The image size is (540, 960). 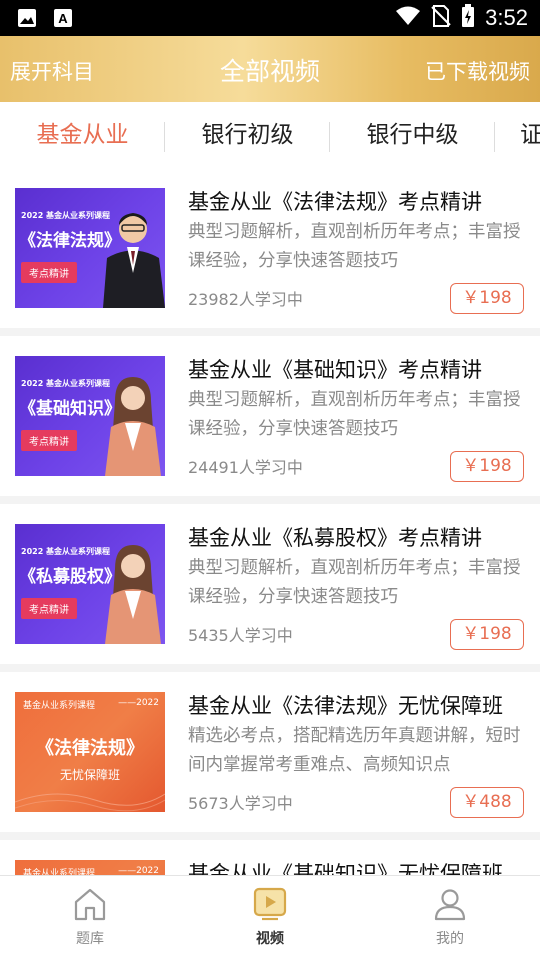 What do you see at coordinates (345, 706) in the screenshot?
I see `course-title: 基金从业《法律法规》无忧保障班` at bounding box center [345, 706].